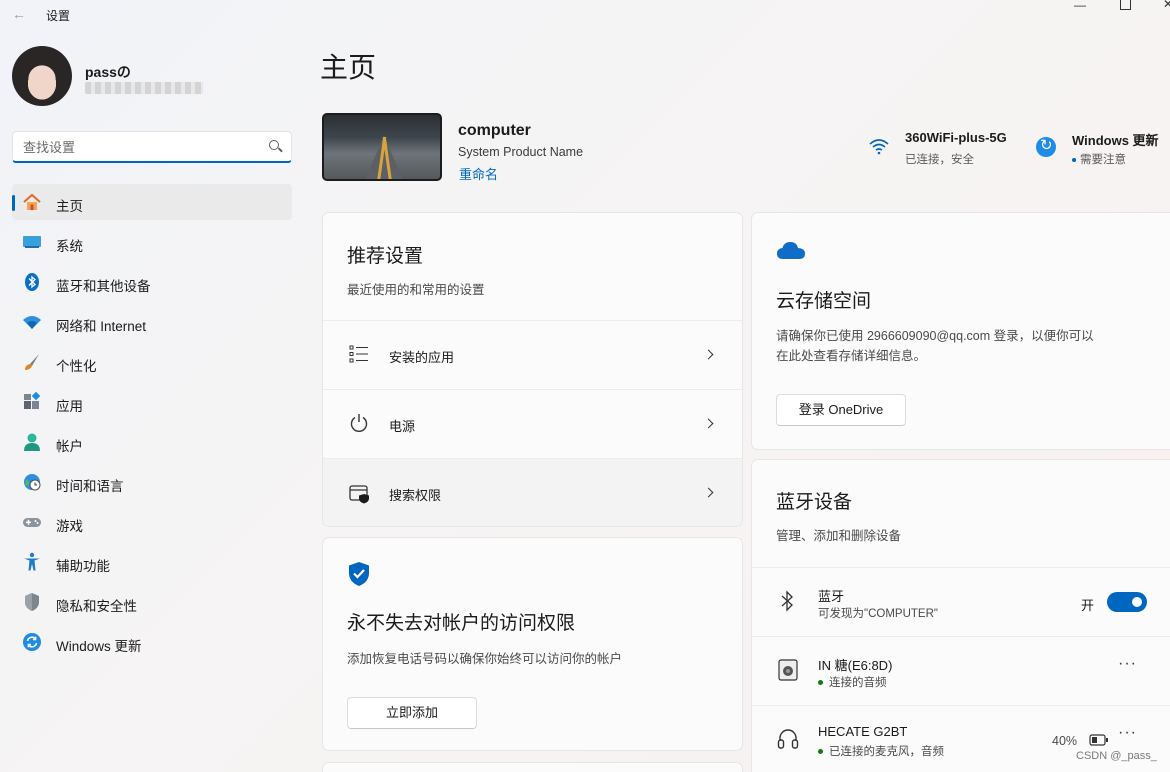 This screenshot has height=772, width=1170. Describe the element at coordinates (152, 322) in the screenshot. I see `sidebar-item-network: 网络和 Internet` at that location.